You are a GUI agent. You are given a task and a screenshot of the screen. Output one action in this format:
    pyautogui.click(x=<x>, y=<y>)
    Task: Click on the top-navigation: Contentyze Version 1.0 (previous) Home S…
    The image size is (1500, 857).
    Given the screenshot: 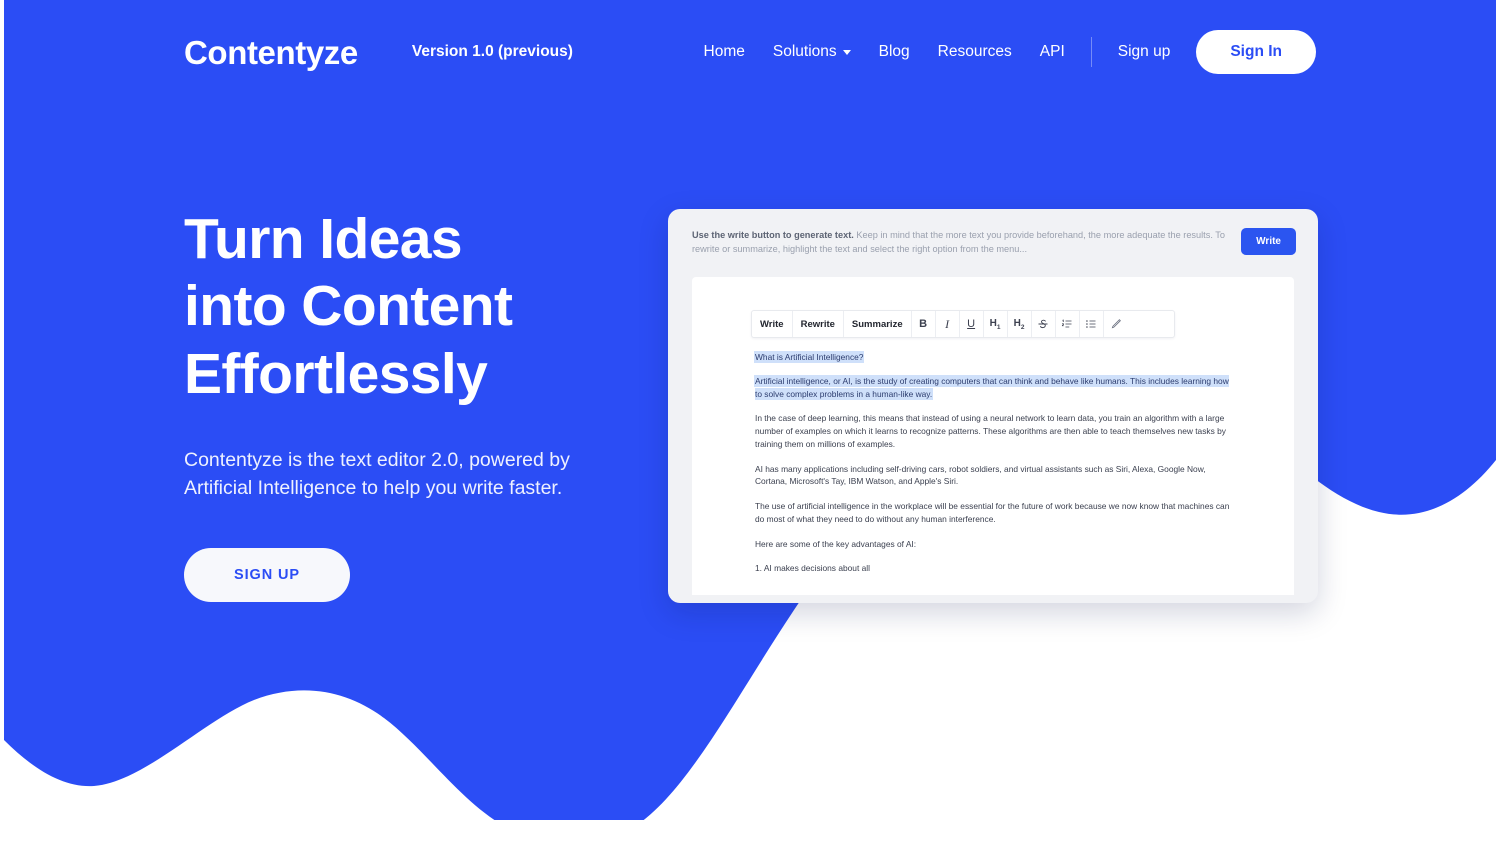 What is the action you would take?
    pyautogui.click(x=750, y=52)
    